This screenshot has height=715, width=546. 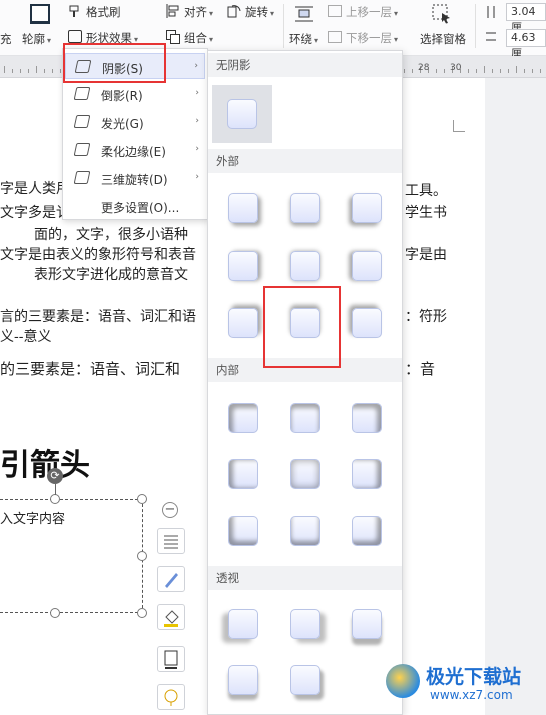 I want to click on menu-item-glow: 发光(G) ›, so click(x=135, y=122).